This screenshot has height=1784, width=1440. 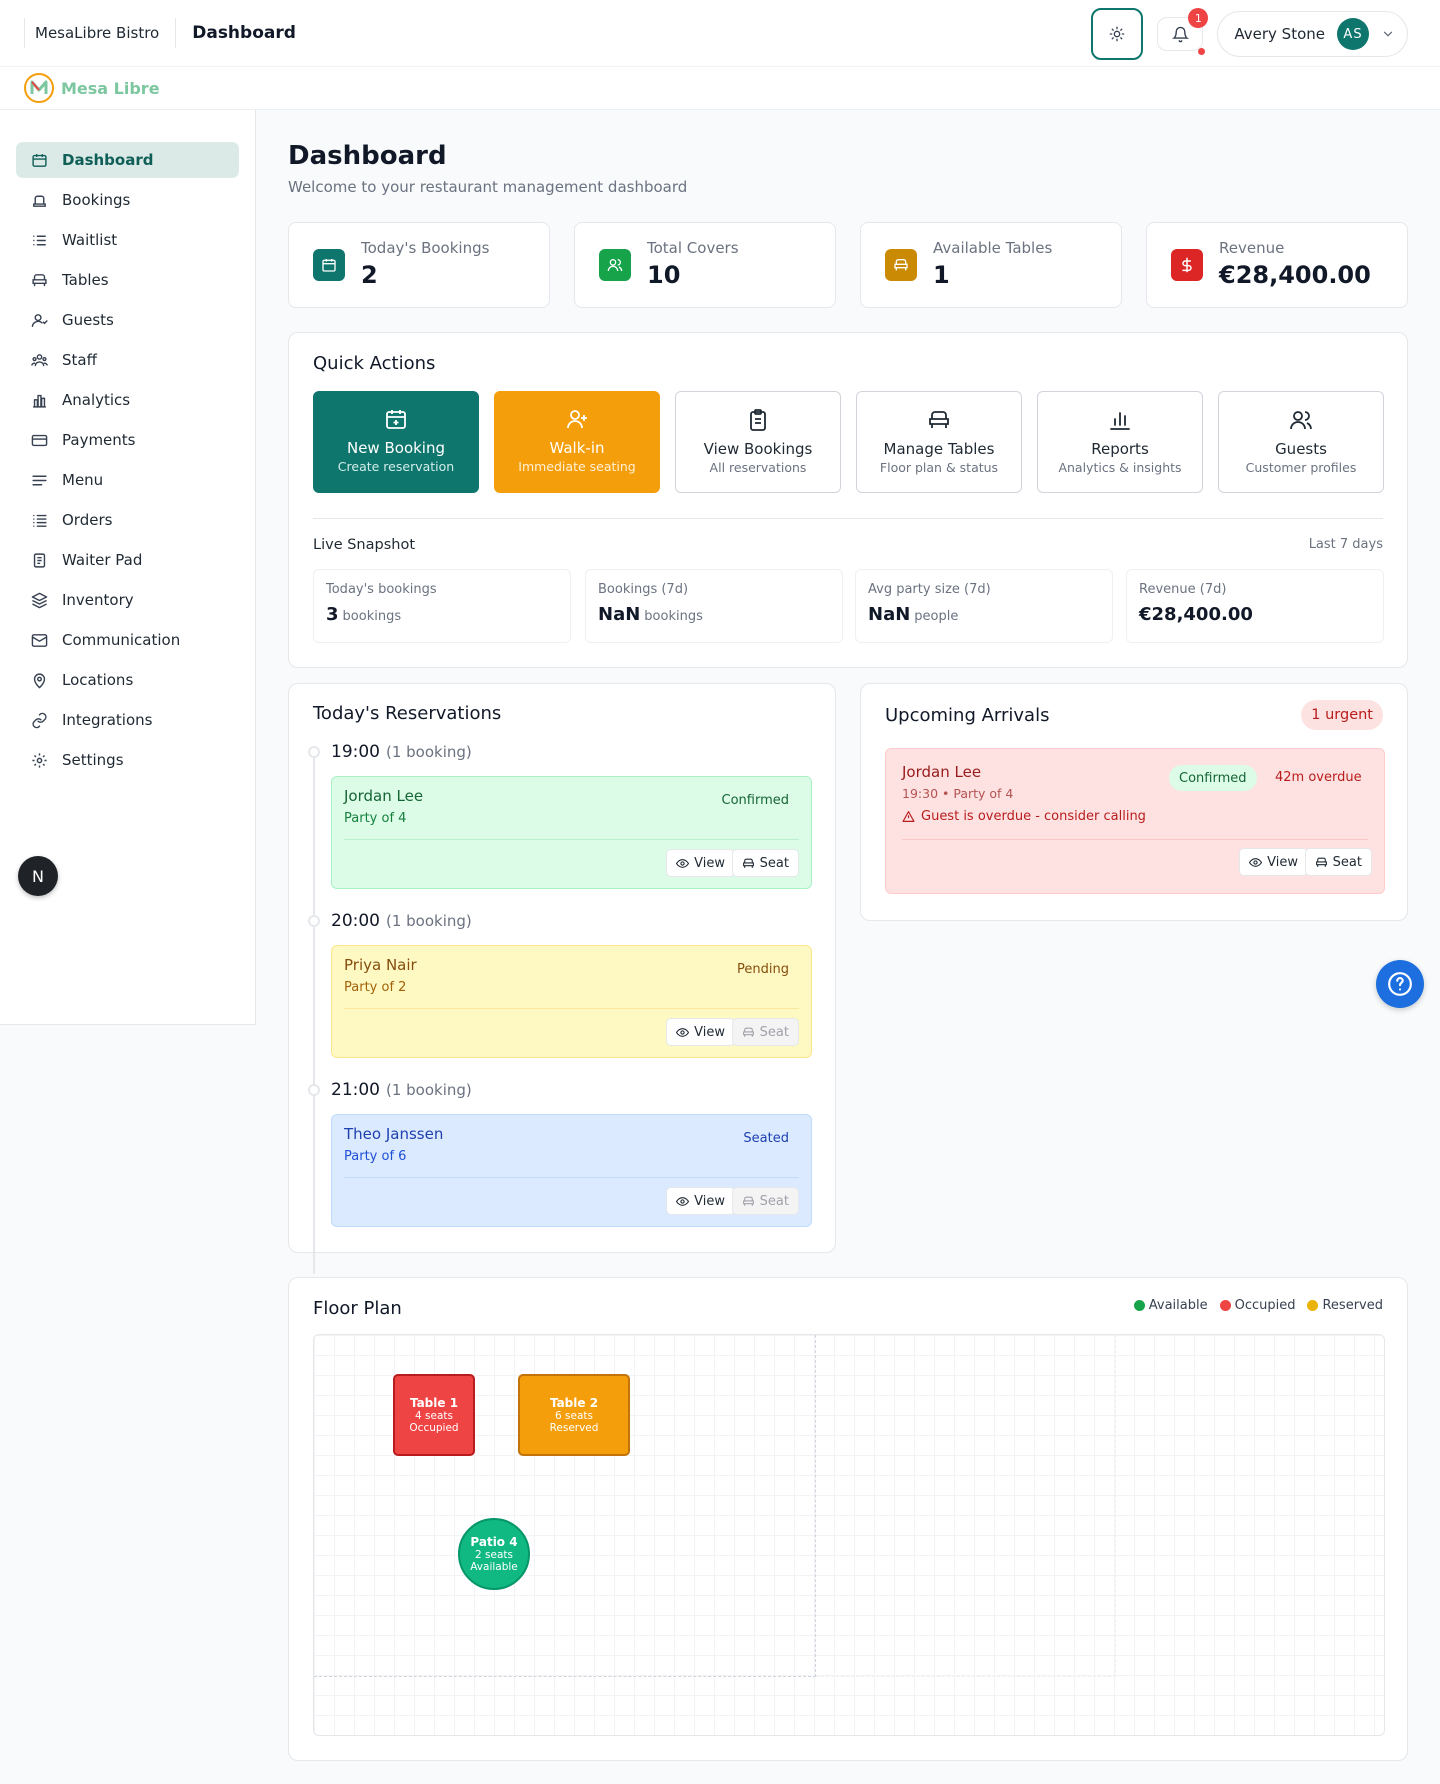 What do you see at coordinates (127, 480) in the screenshot?
I see `sidebar-item-menu: Menu` at bounding box center [127, 480].